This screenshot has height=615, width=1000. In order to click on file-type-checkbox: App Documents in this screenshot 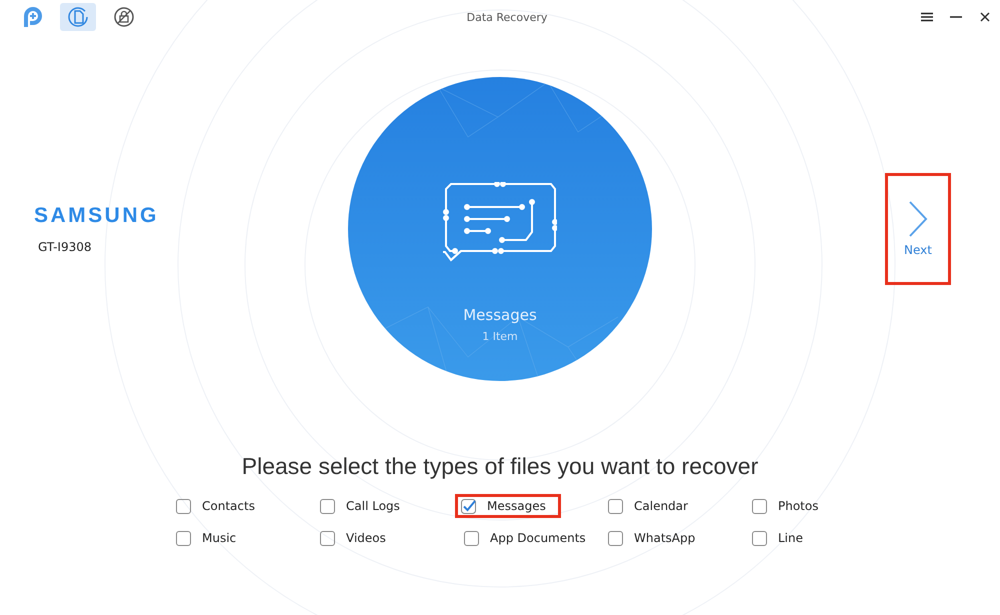, I will do `click(525, 538)`.